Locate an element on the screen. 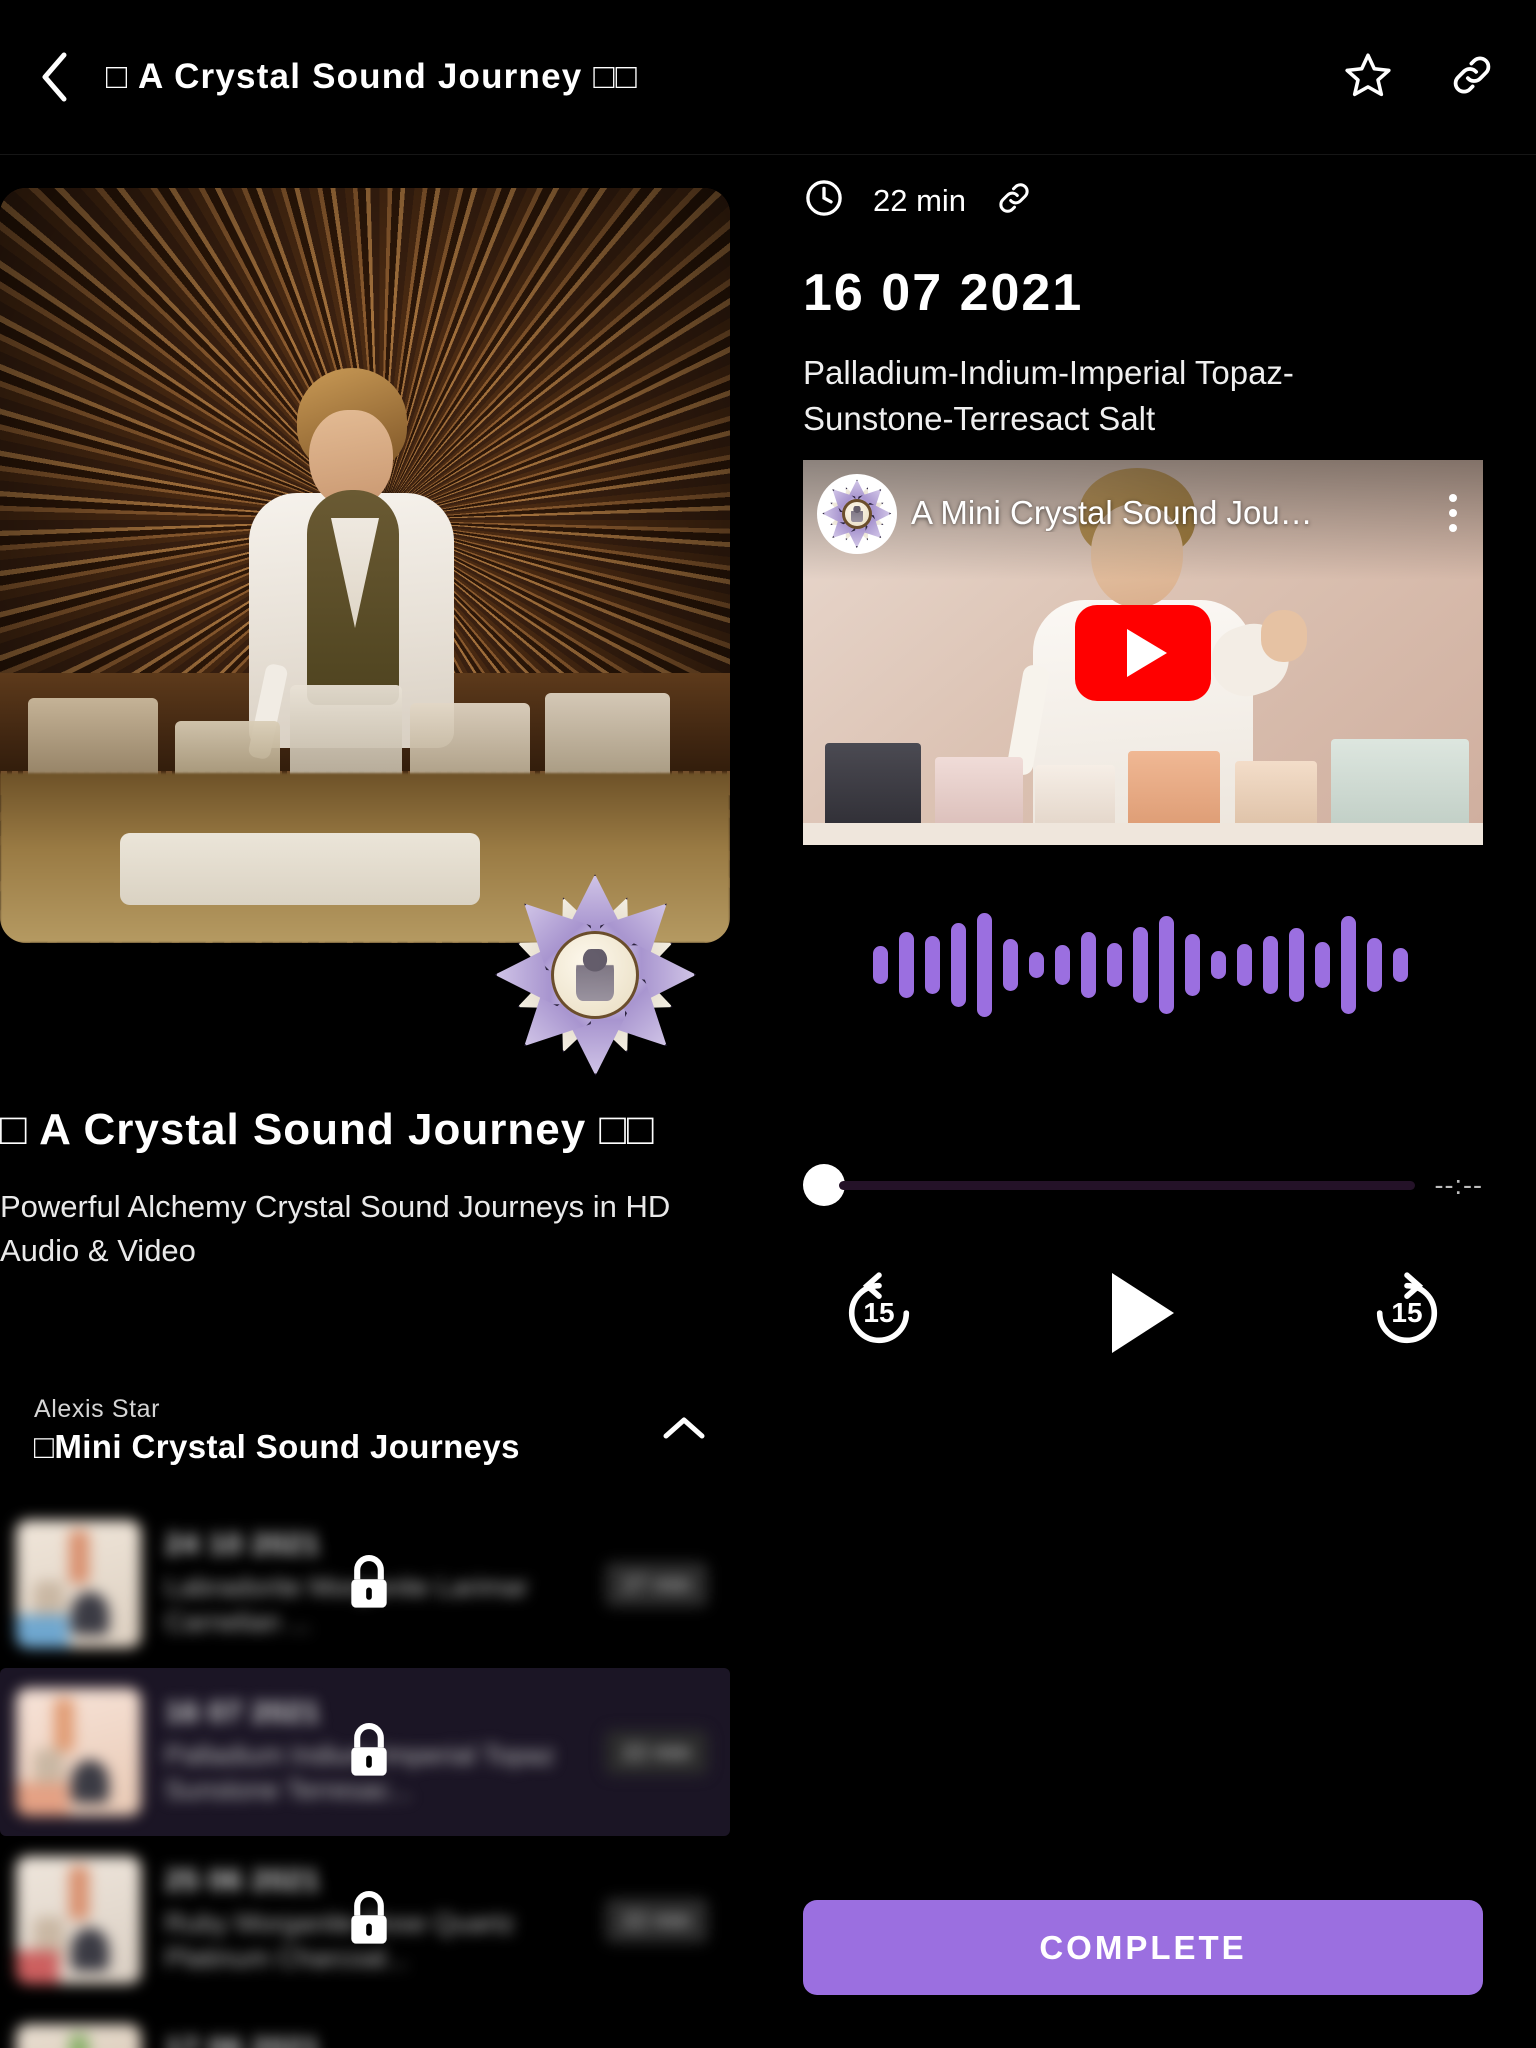 The image size is (1536, 2048). page-title: □ A Crystal Sound Journey □□ is located at coordinates (372, 76).